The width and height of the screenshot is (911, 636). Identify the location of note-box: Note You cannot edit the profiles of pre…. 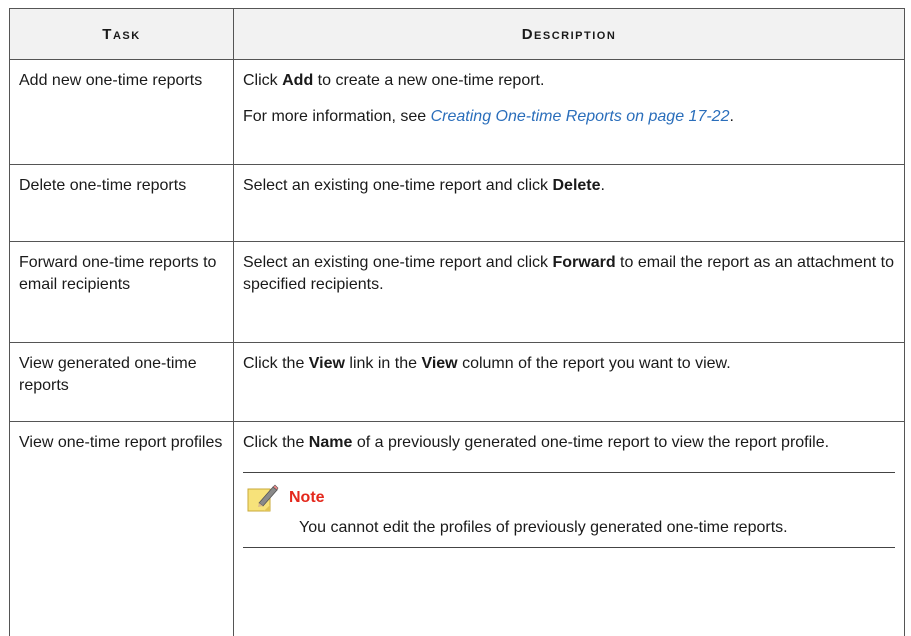
(569, 510).